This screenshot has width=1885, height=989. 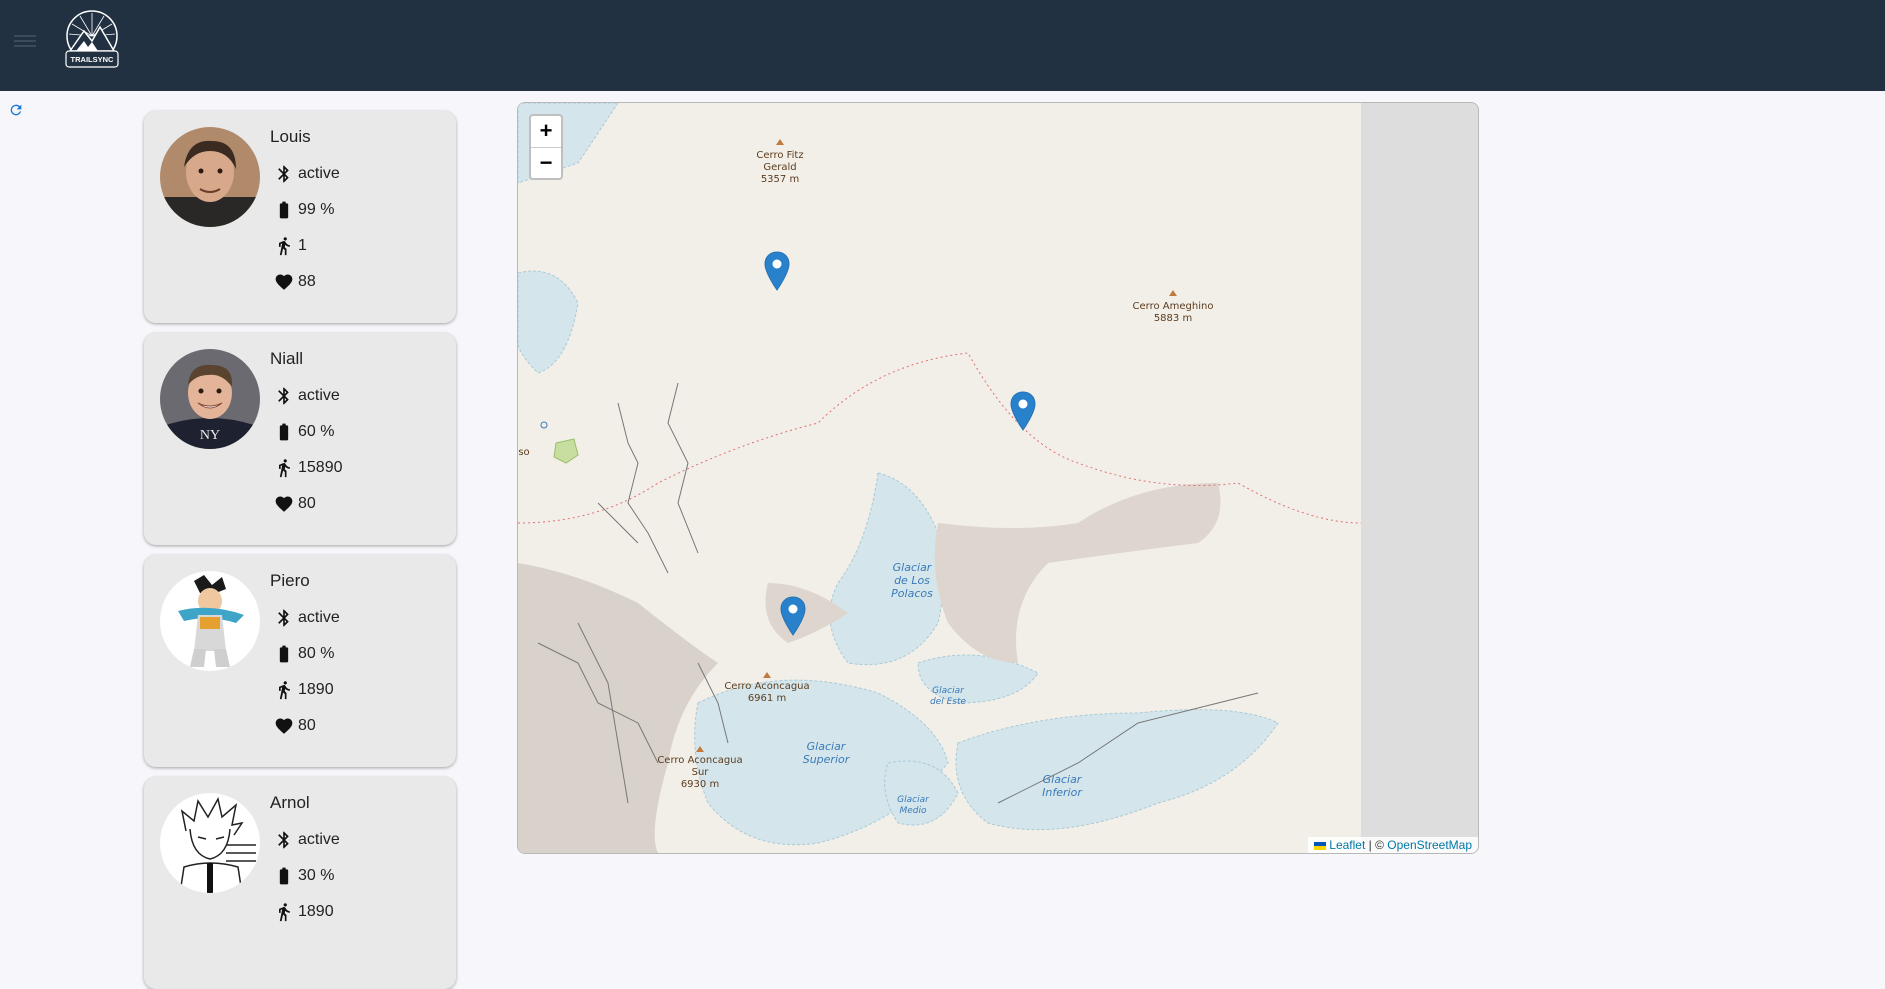 I want to click on map-label-ameghino: 5883 m, so click(x=1173, y=318).